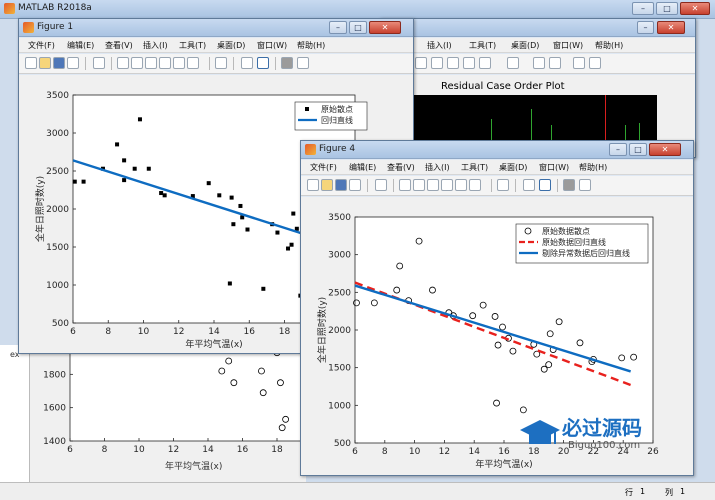 The width and height of the screenshot is (715, 500). I want to click on figure1-titlebar: Figure 1 – □ ✕, so click(216, 28).